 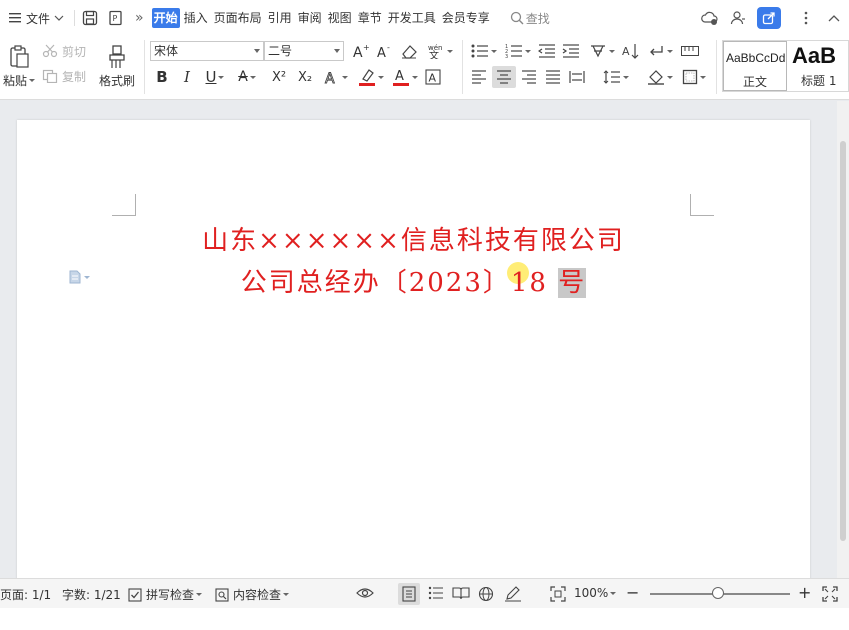 What do you see at coordinates (409, 51) in the screenshot?
I see `clear-format-button` at bounding box center [409, 51].